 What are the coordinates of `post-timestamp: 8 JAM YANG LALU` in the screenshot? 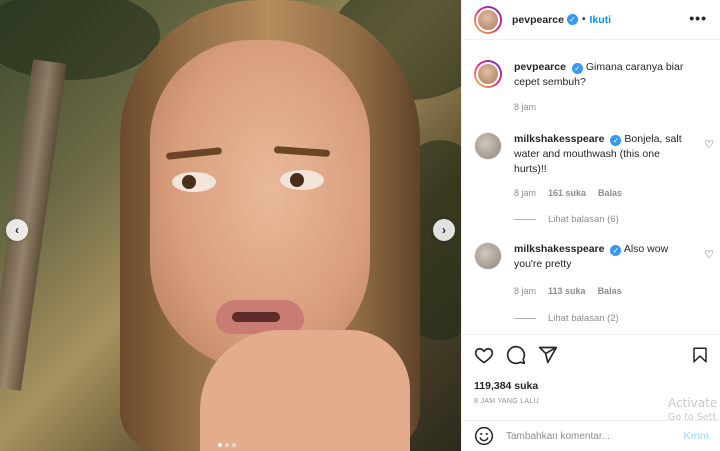 It's located at (506, 401).